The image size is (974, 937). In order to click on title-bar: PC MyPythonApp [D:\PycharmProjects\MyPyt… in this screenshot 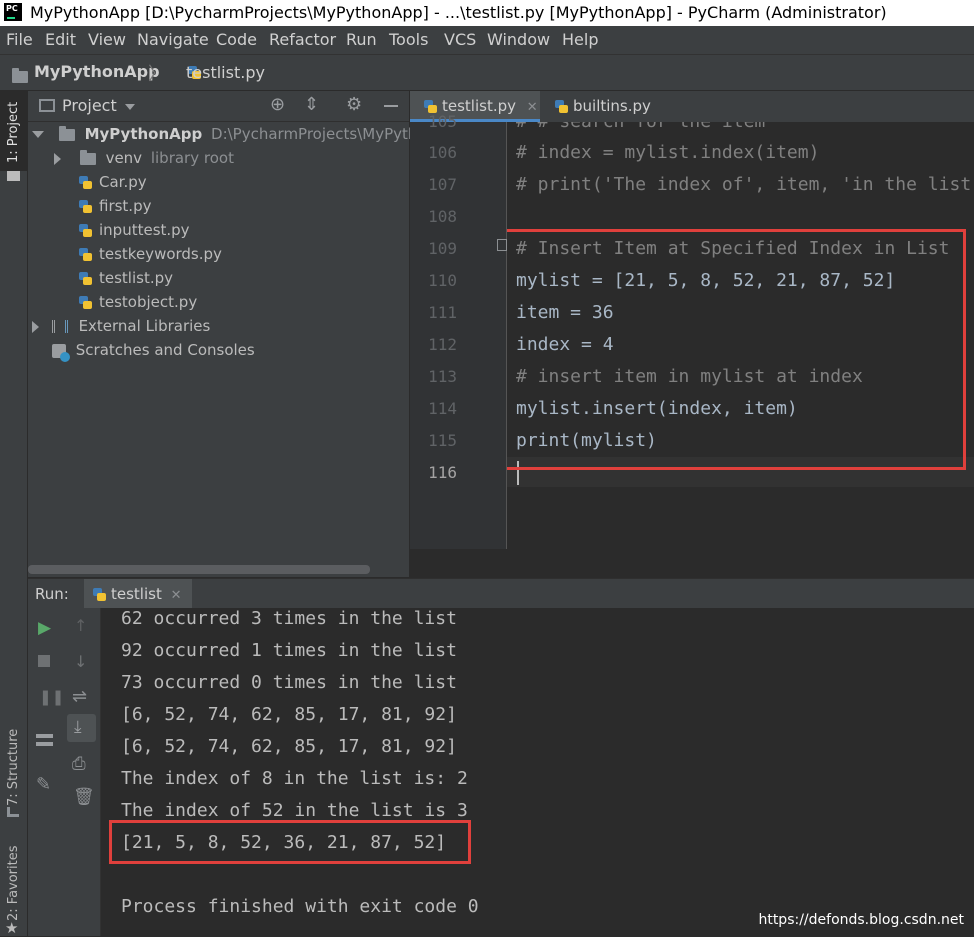, I will do `click(487, 13)`.